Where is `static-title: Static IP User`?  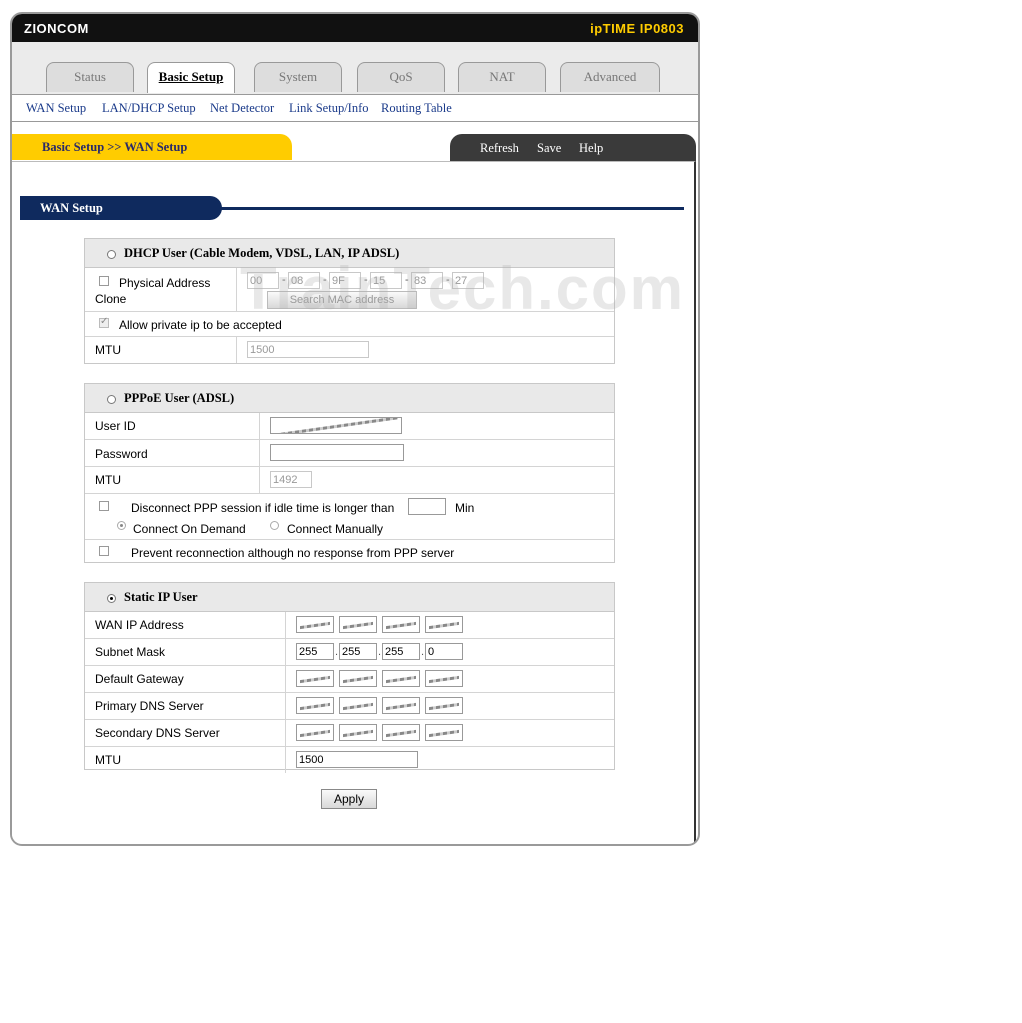 static-title: Static IP User is located at coordinates (161, 597).